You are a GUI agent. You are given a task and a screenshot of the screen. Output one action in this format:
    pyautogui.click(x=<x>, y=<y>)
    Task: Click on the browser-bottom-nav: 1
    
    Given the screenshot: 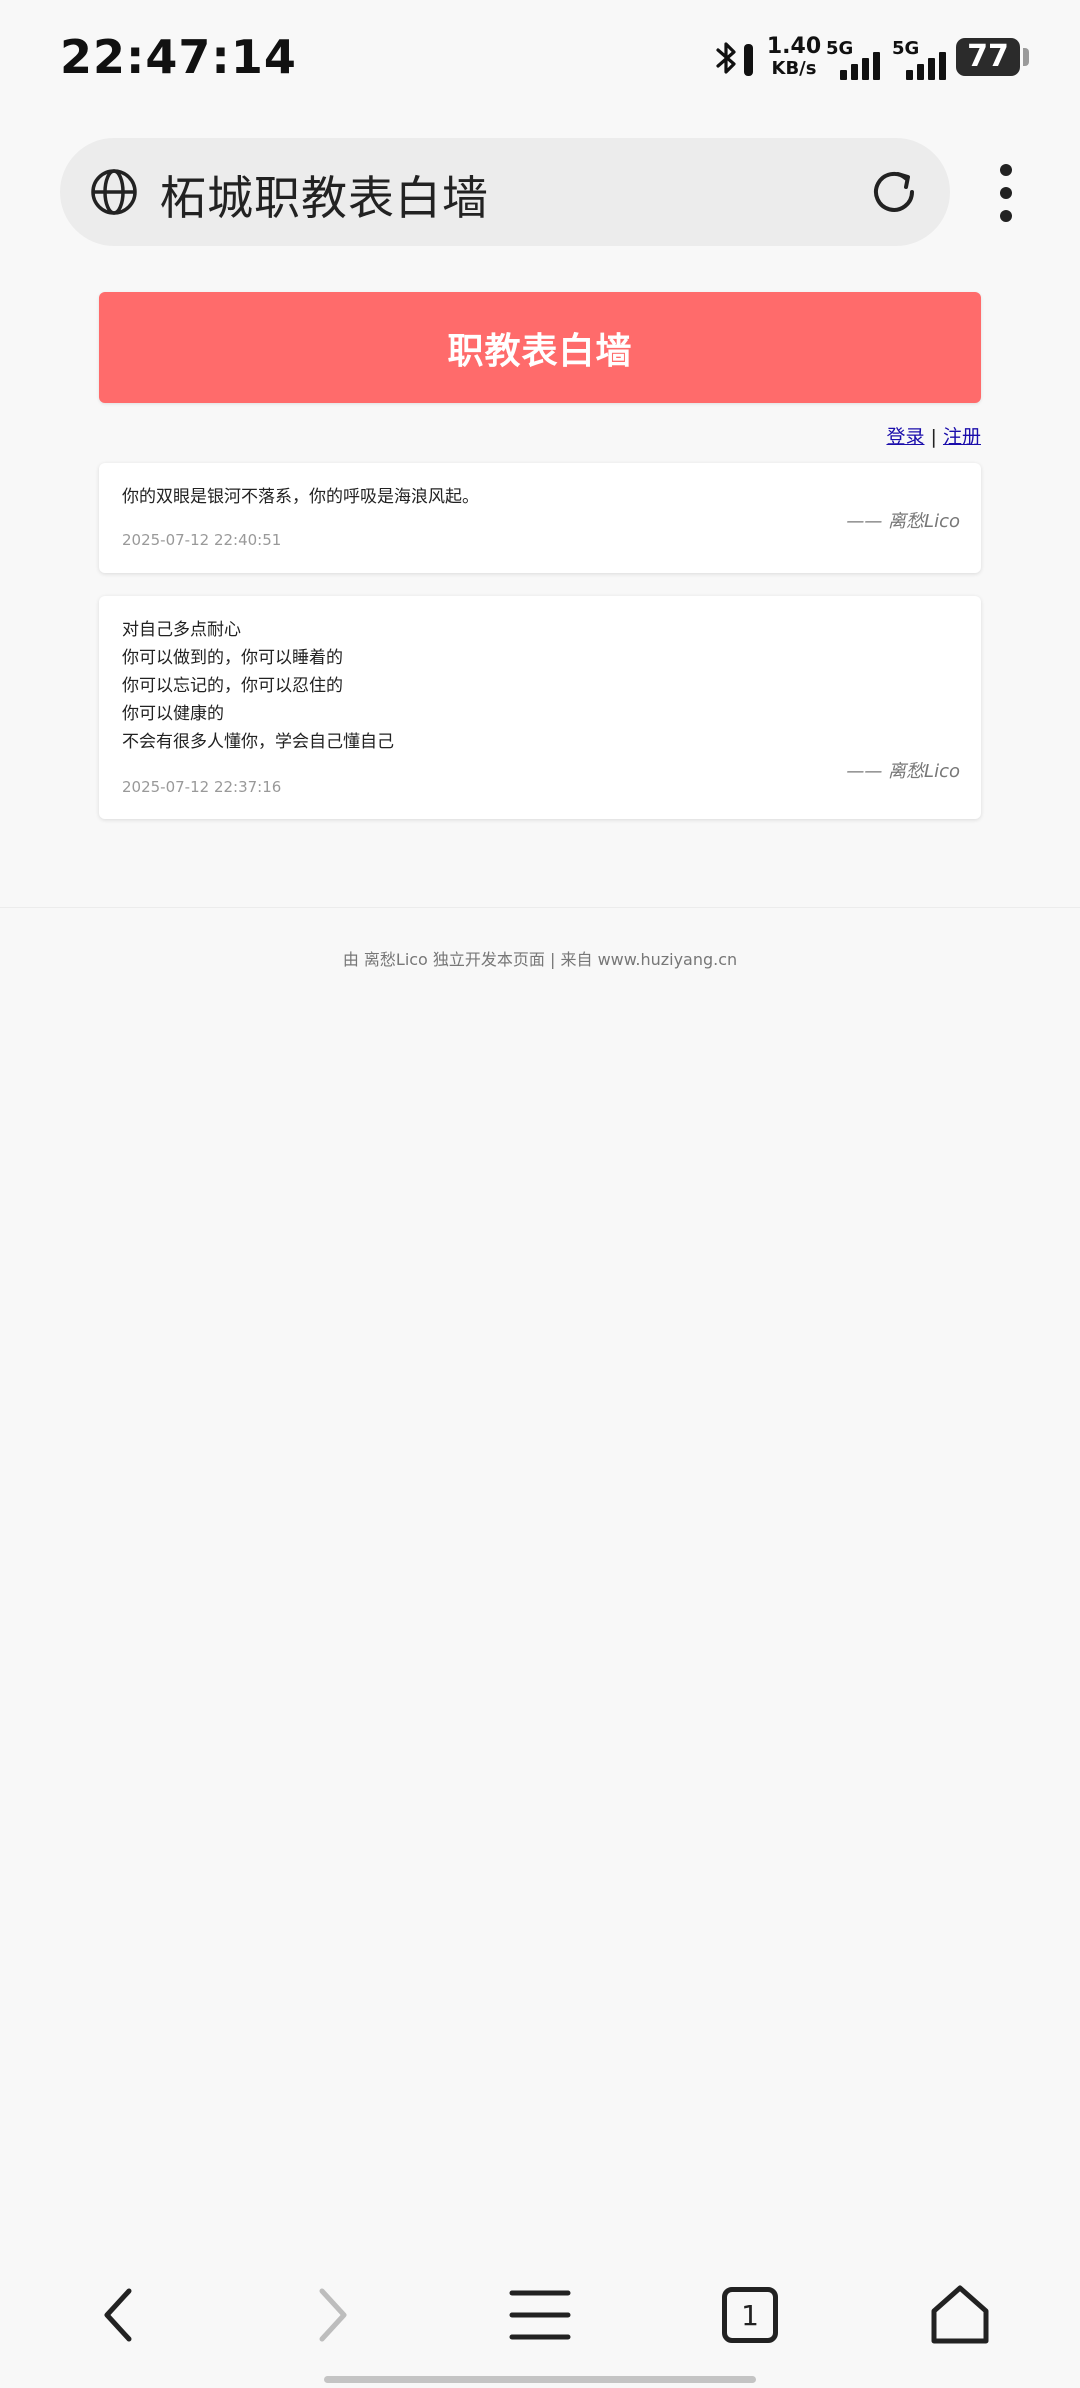 What is the action you would take?
    pyautogui.click(x=540, y=2315)
    